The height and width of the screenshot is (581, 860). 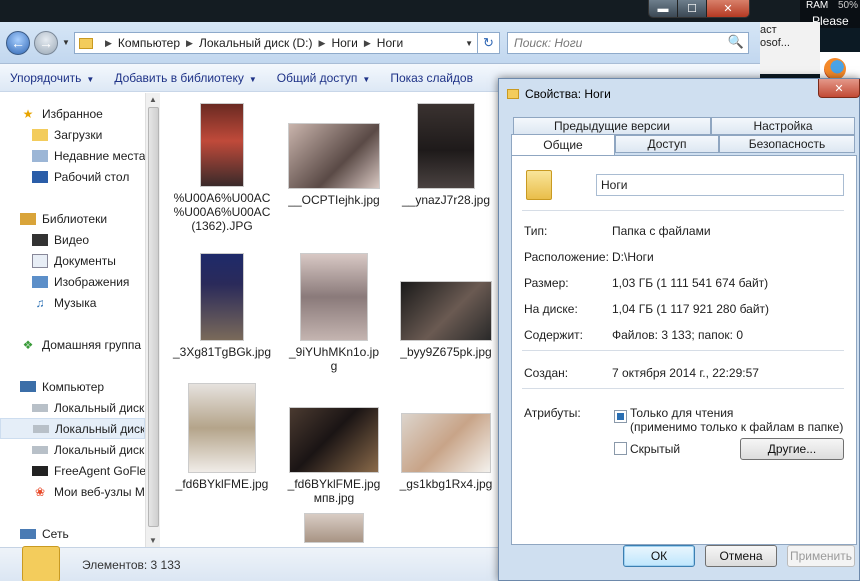 I want to click on folder-name-field: Ноги, so click(x=720, y=185).